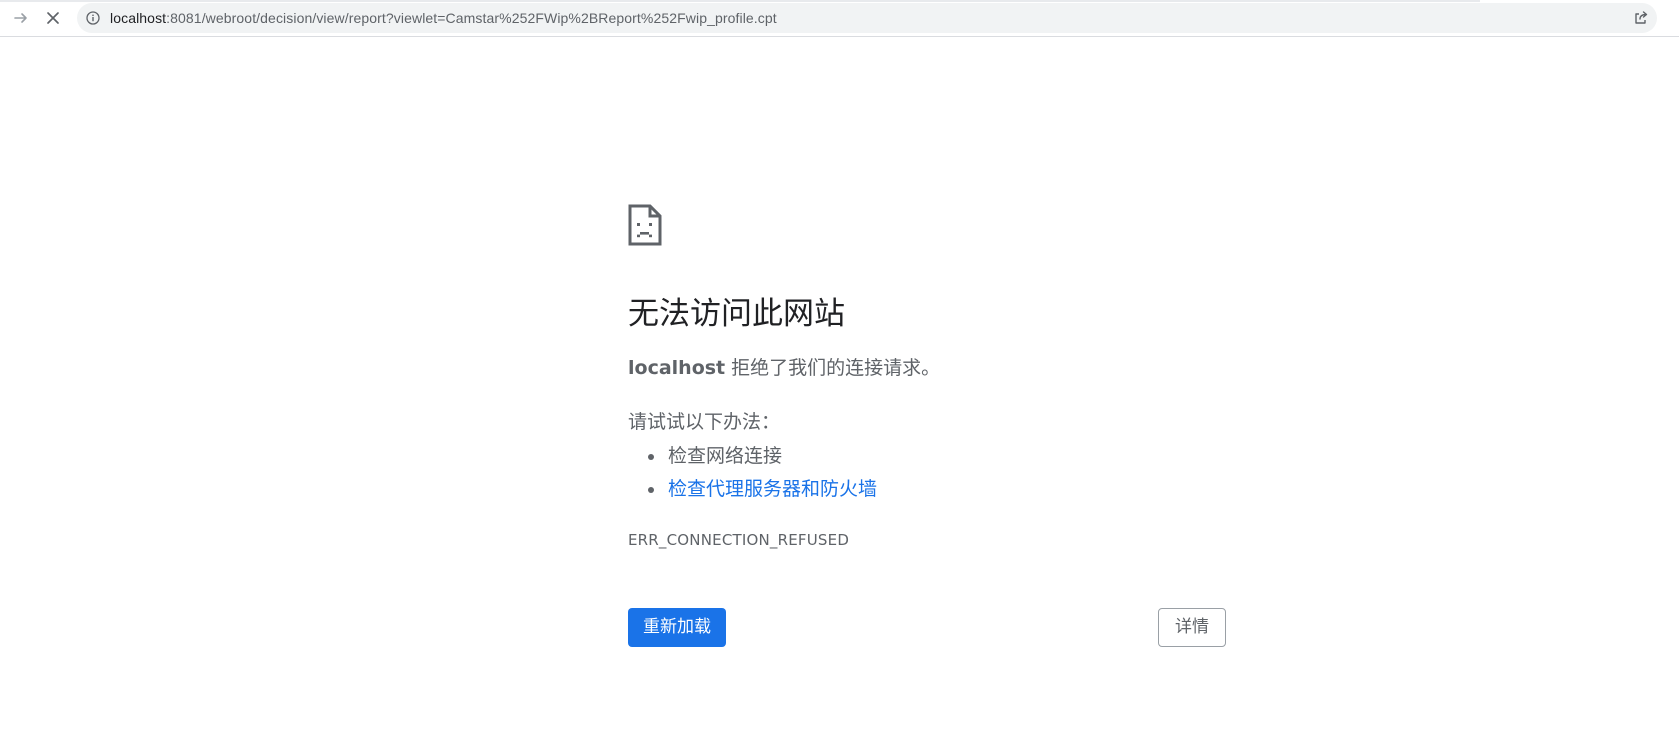  Describe the element at coordinates (677, 368) in the screenshot. I see `error-host: localhost` at that location.